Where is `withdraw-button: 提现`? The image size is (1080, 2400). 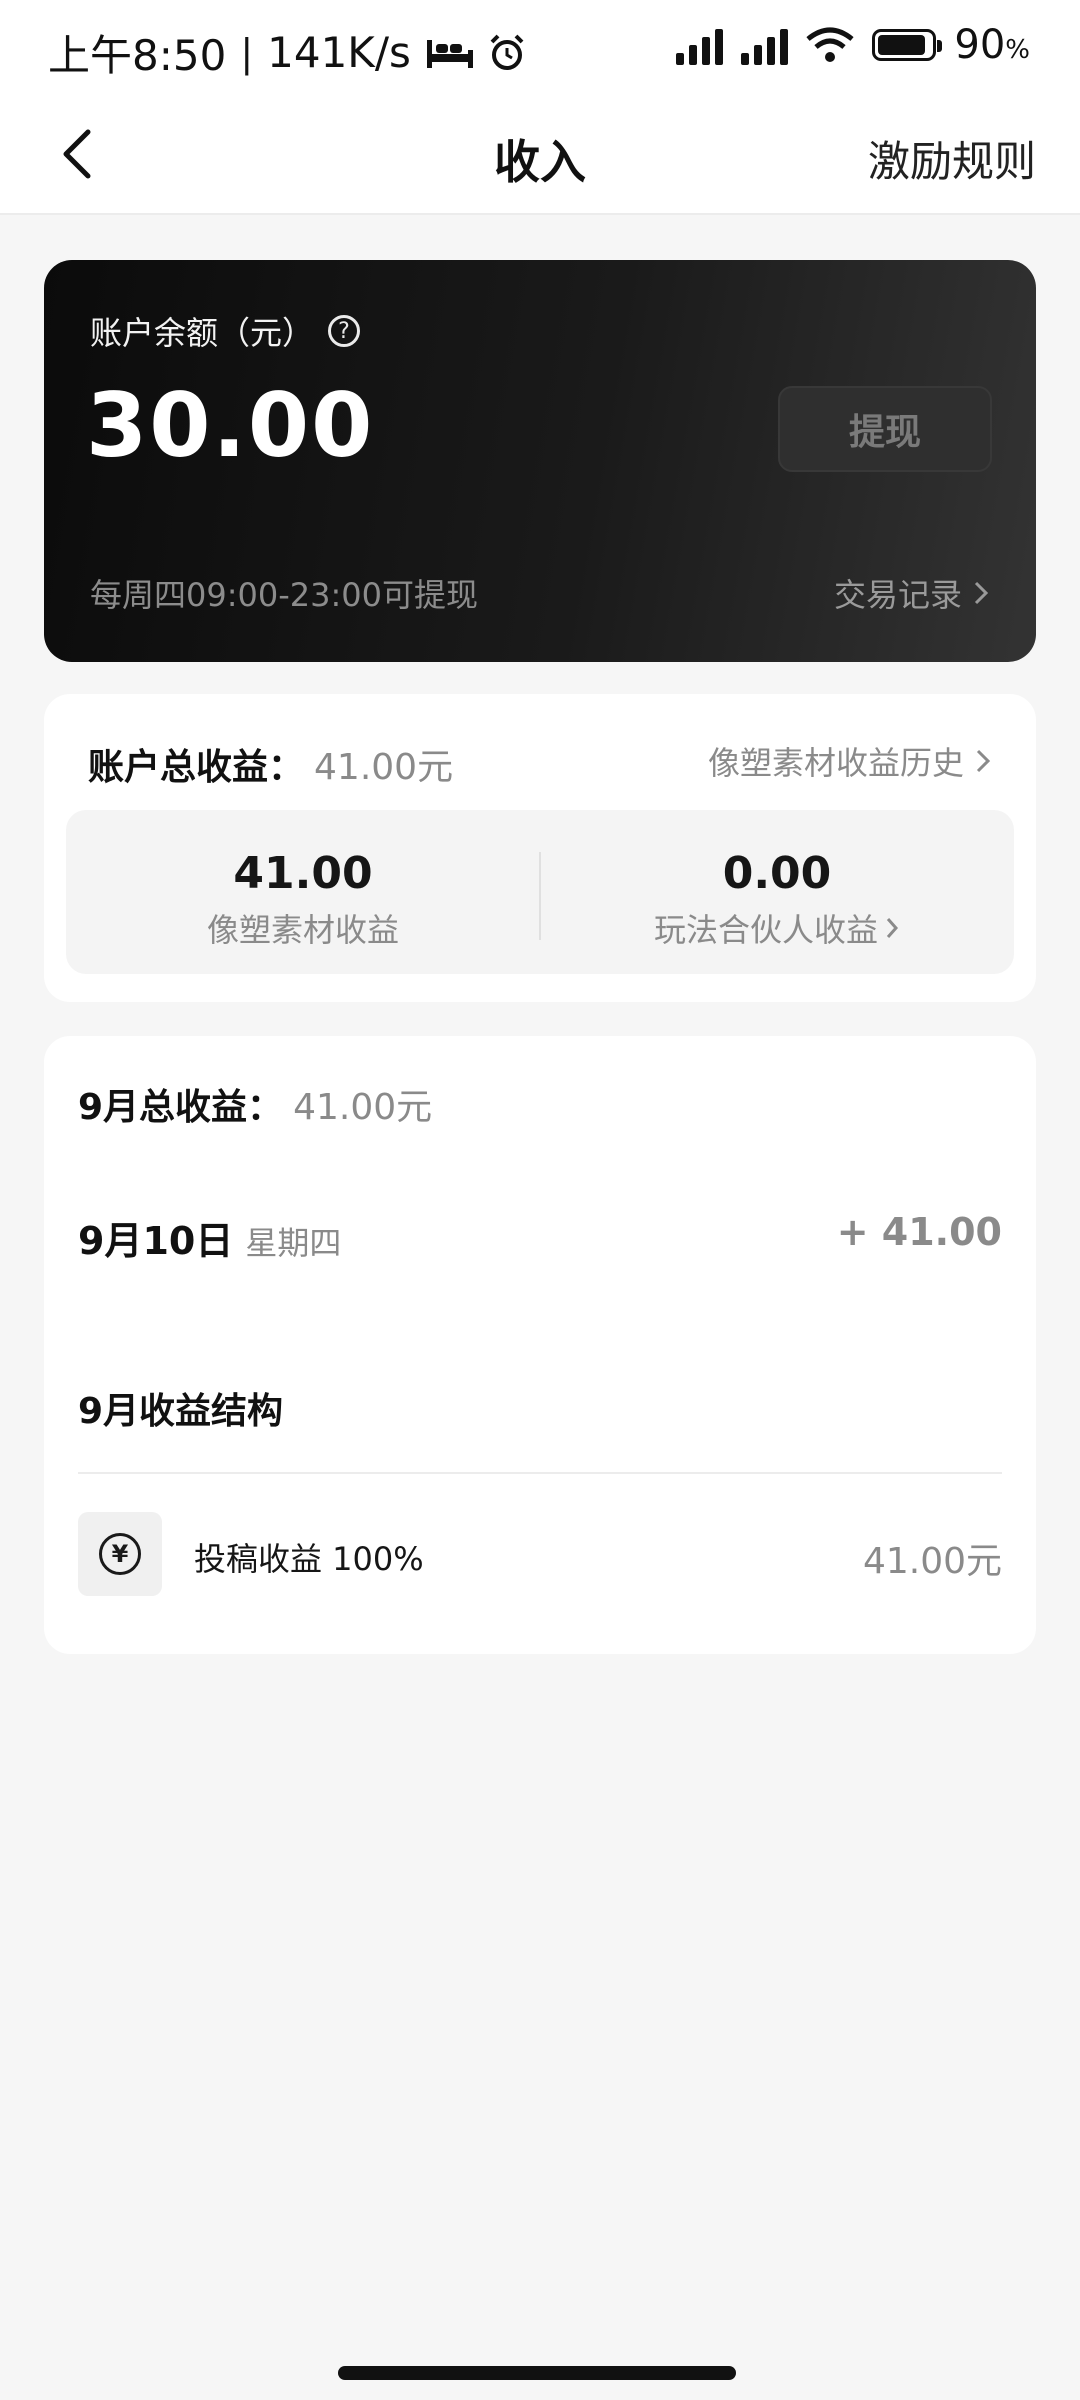 withdraw-button: 提现 is located at coordinates (885, 429).